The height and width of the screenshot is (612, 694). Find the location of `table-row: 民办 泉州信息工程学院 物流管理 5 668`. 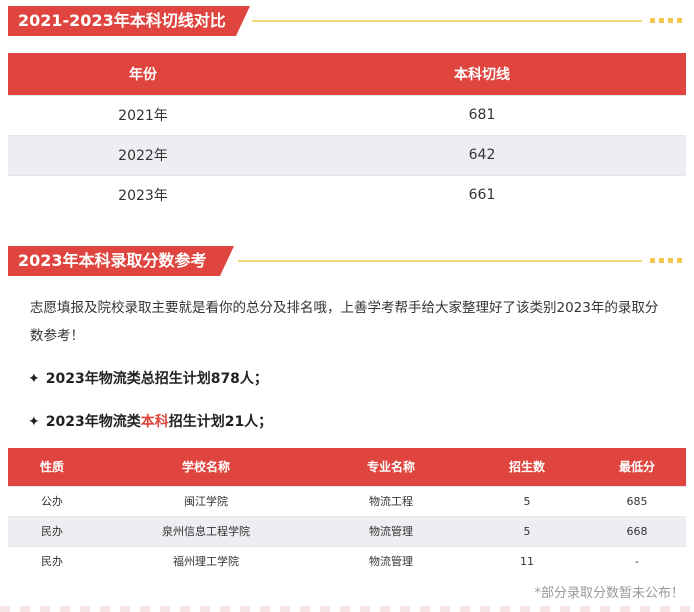

table-row: 民办 泉州信息工程学院 物流管理 5 668 is located at coordinates (347, 530).